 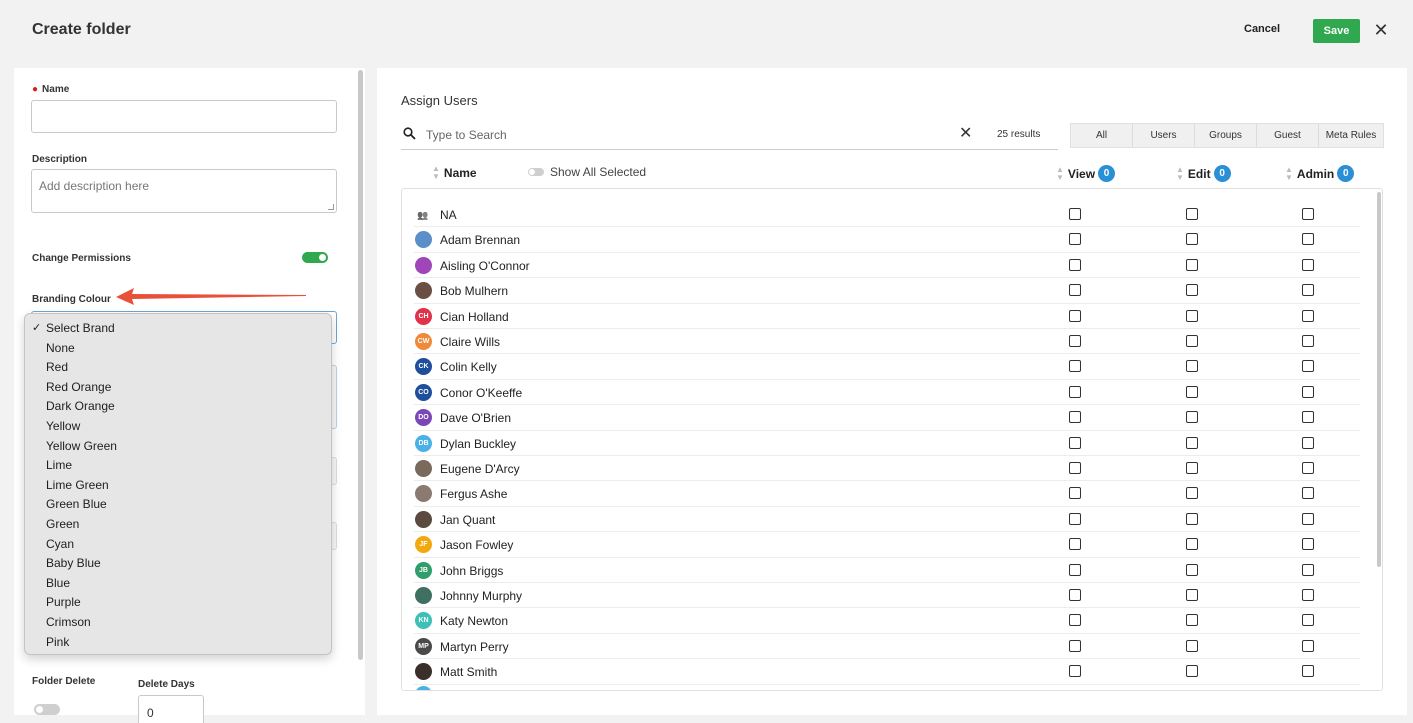 What do you see at coordinates (1288, 135) in the screenshot?
I see `filter-guest: Guest` at bounding box center [1288, 135].